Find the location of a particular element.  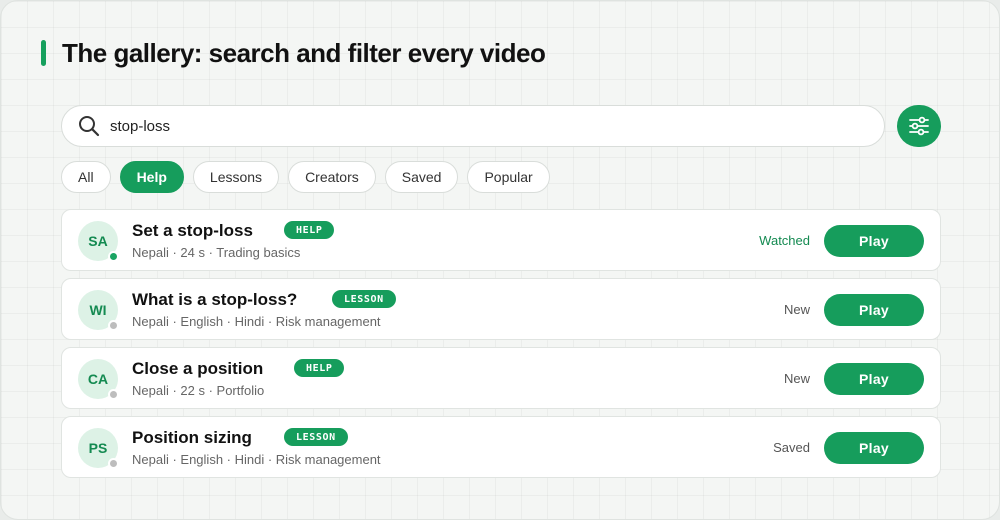

avatar-initials: SA is located at coordinates (98, 241).